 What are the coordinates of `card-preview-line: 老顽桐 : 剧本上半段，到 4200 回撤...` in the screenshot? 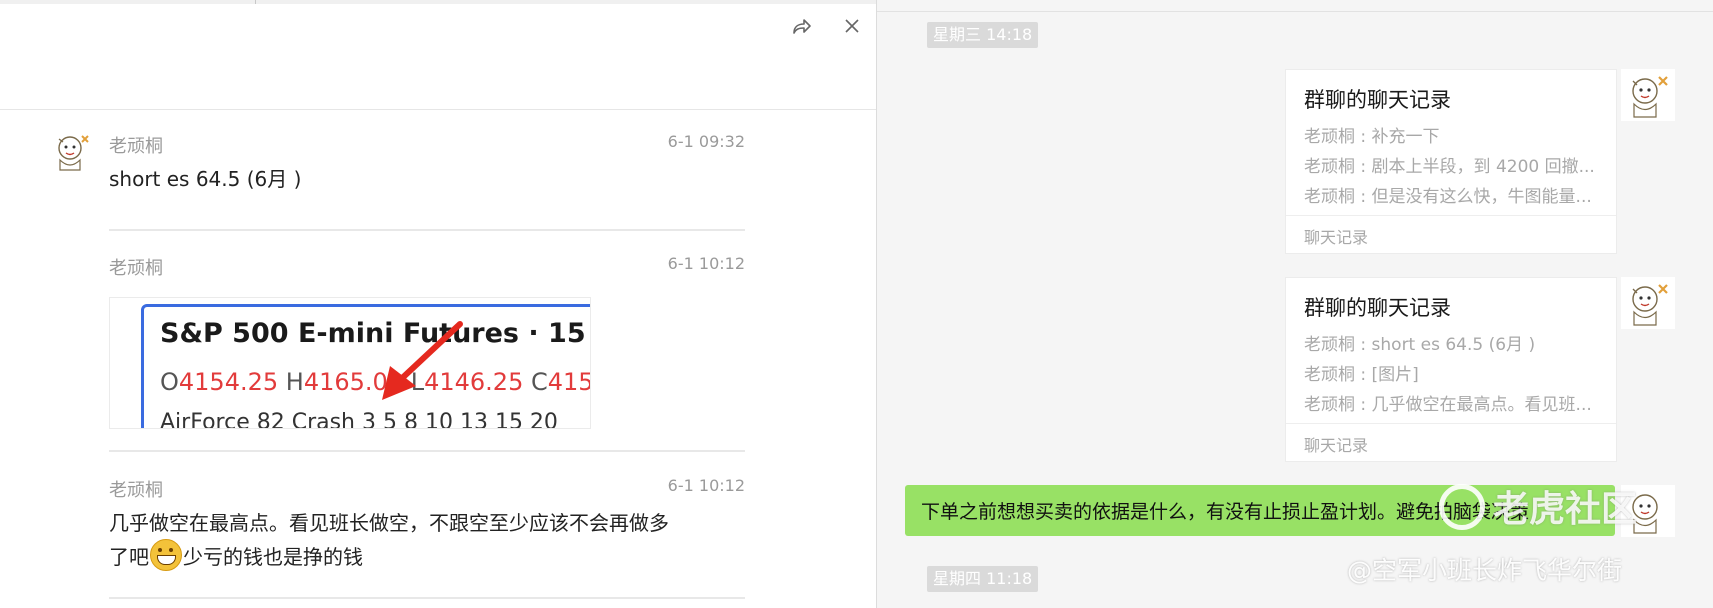 It's located at (1449, 167).